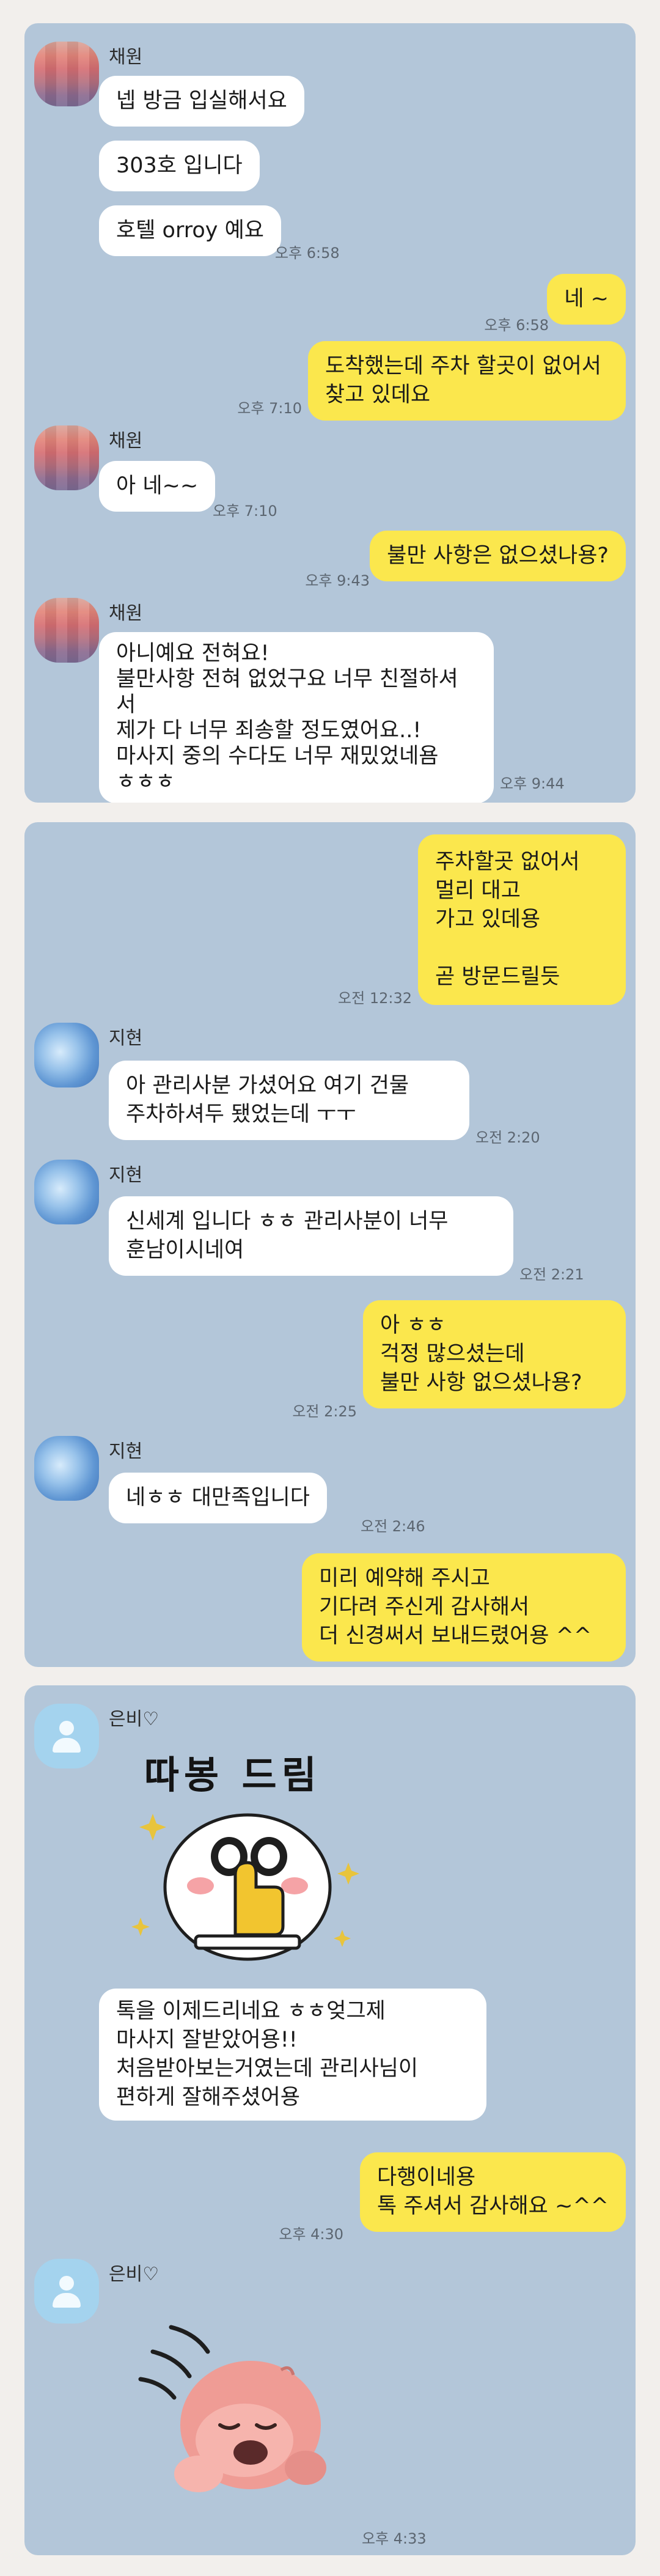  I want to click on message-bubble: 주차할곳 없어서 멀리 대고 가고 있데용 곧 방문드릴듯, so click(522, 919).